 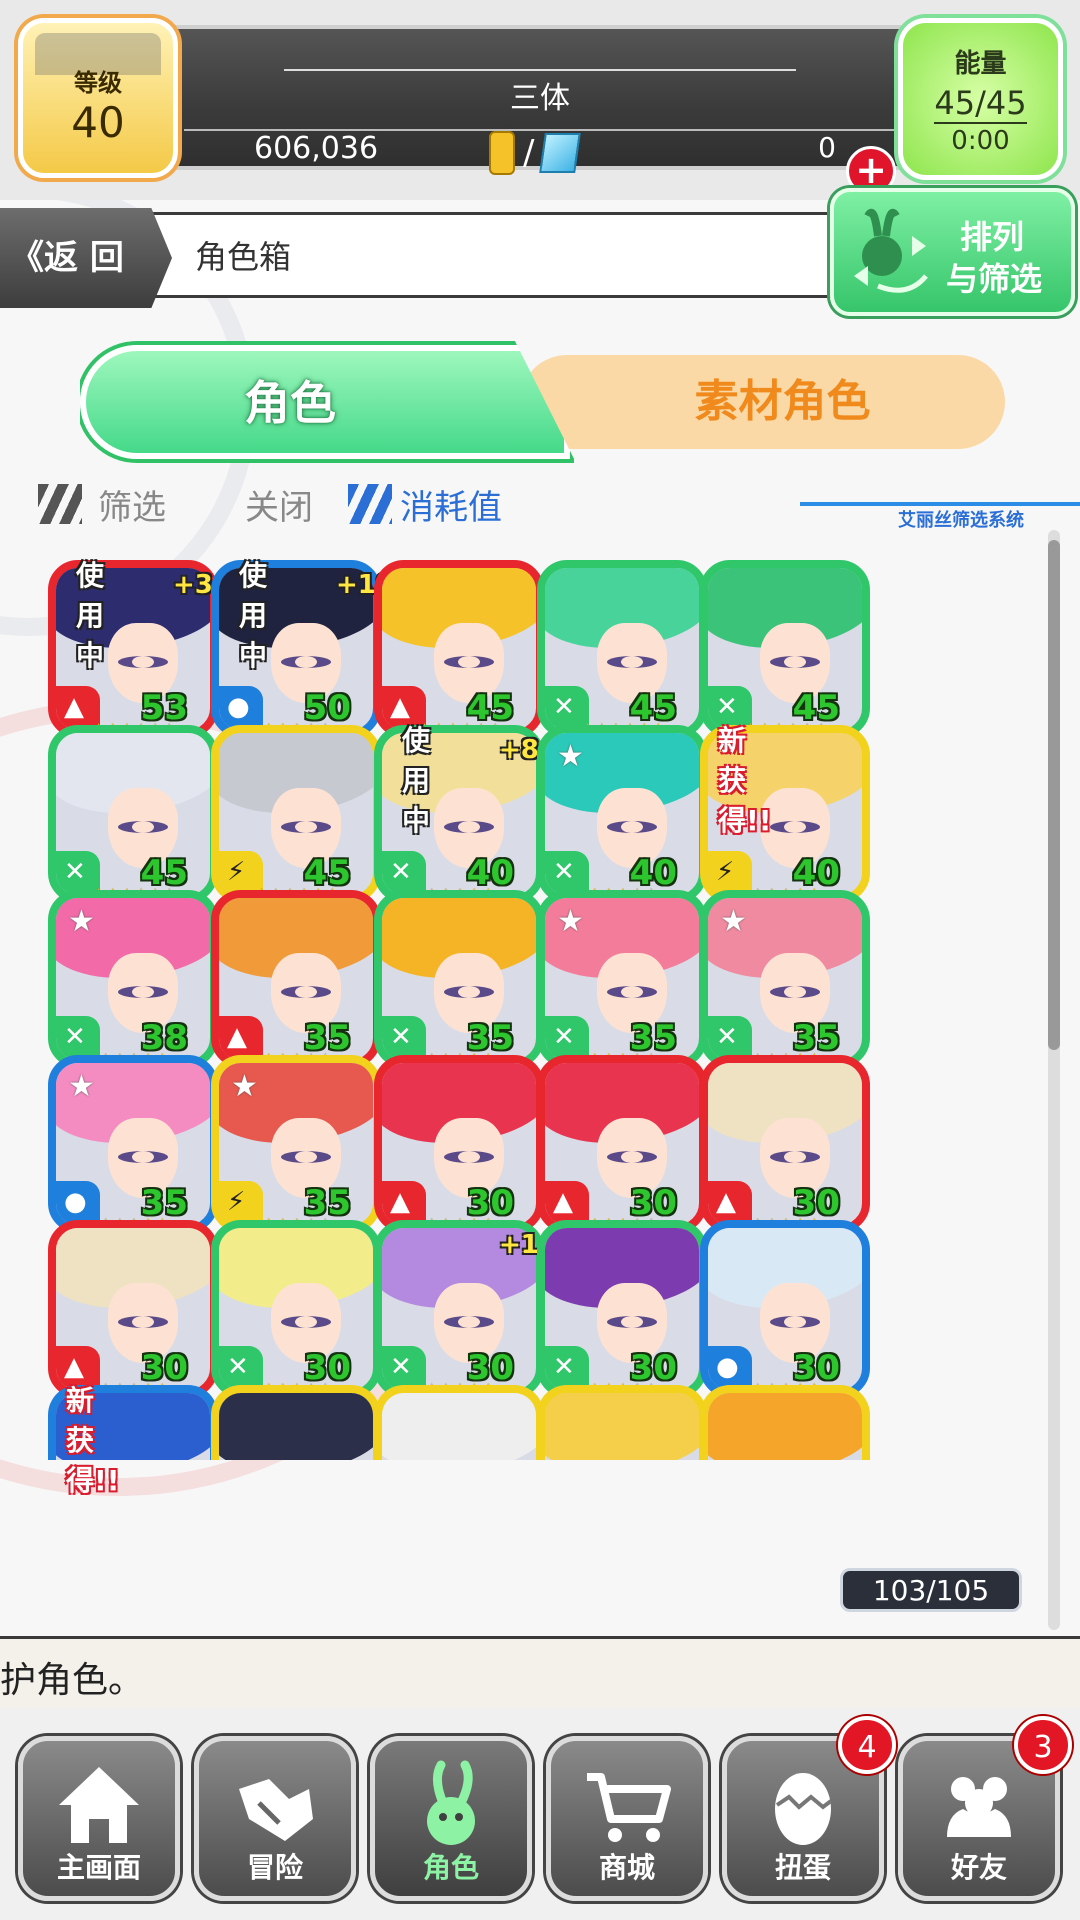 What do you see at coordinates (980, 104) in the screenshot?
I see `energy-value: 45/45` at bounding box center [980, 104].